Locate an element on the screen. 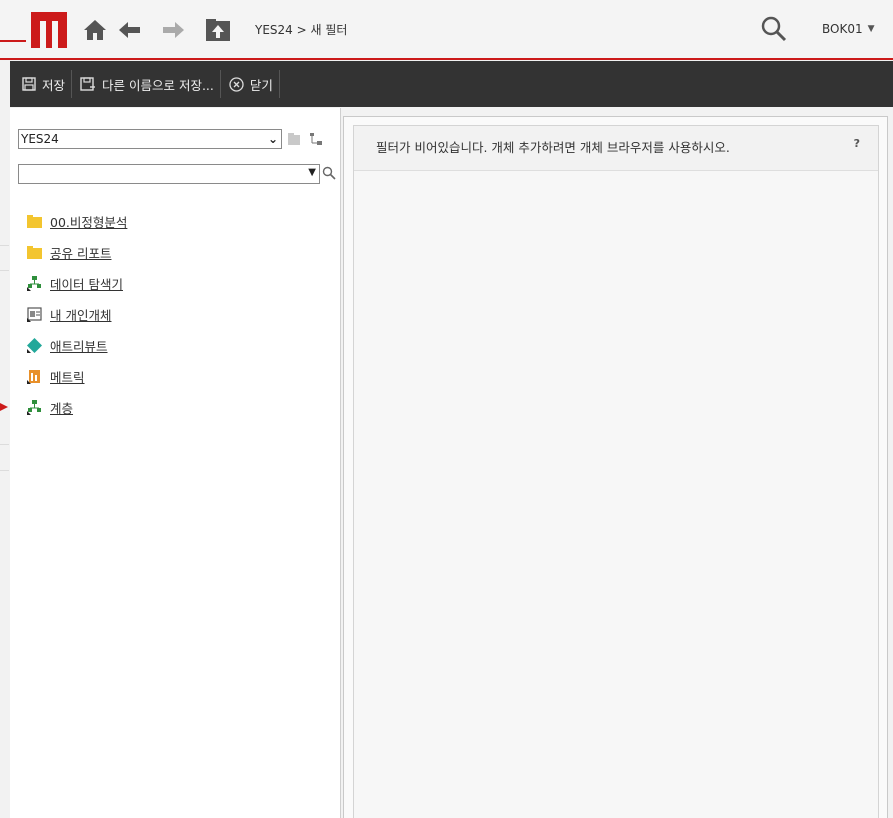 The height and width of the screenshot is (818, 893). user-name: BOK01 is located at coordinates (842, 29).